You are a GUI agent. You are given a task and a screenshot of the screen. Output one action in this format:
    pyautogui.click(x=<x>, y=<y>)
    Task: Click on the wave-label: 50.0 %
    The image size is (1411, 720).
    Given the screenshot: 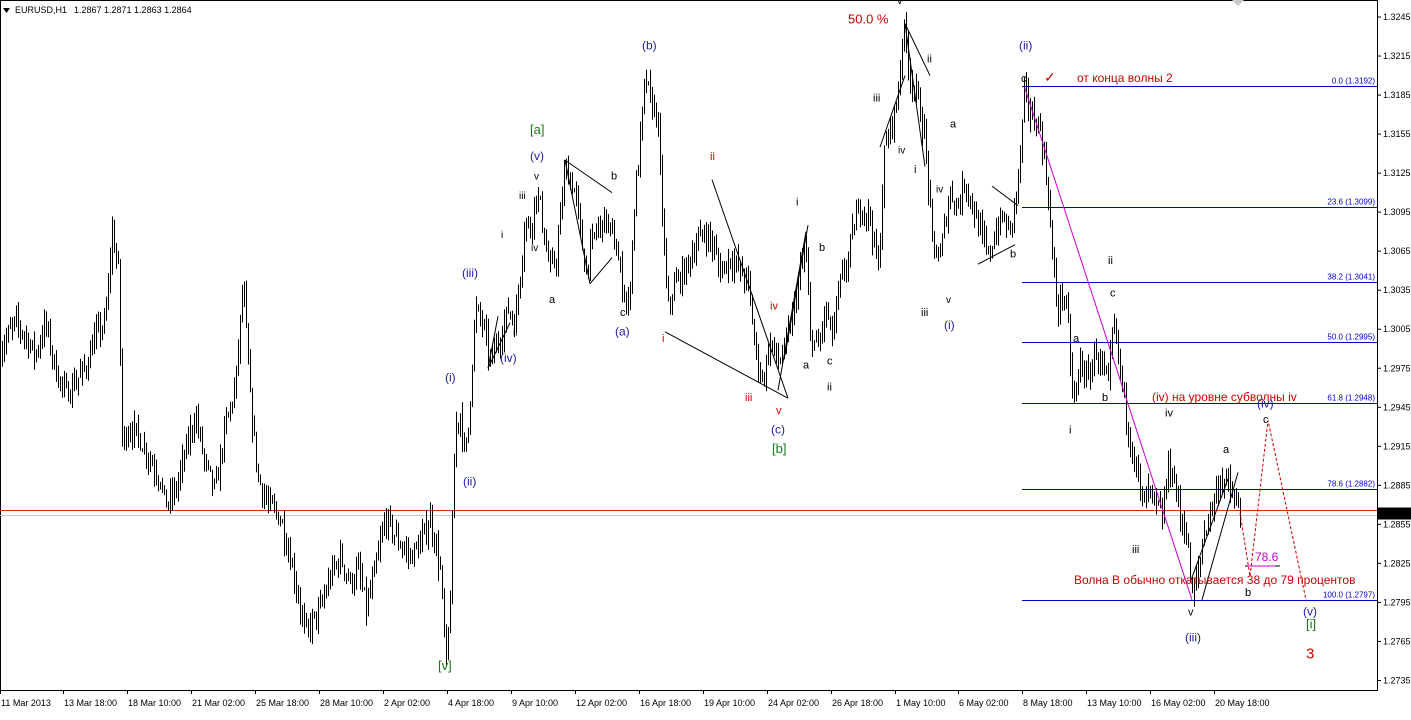 What is the action you would take?
    pyautogui.click(x=868, y=19)
    